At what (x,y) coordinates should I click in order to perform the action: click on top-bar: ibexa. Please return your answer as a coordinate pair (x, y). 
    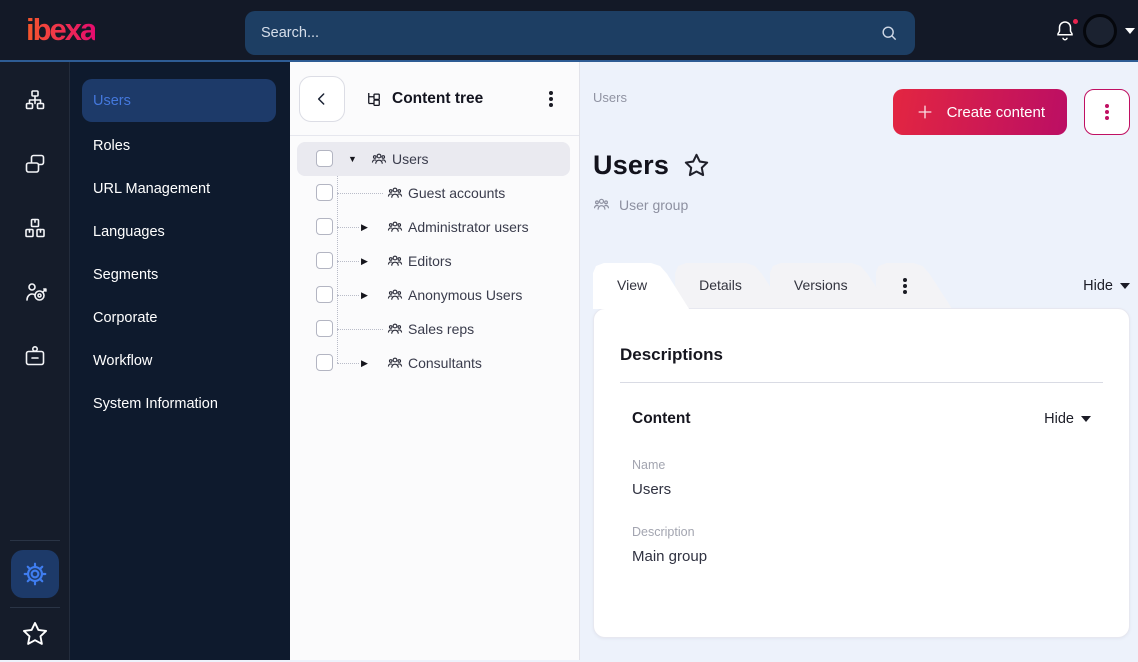
    Looking at the image, I should click on (569, 31).